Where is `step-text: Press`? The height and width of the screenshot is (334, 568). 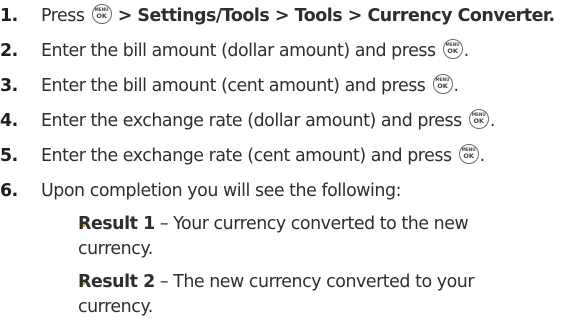
step-text: Press is located at coordinates (63, 16).